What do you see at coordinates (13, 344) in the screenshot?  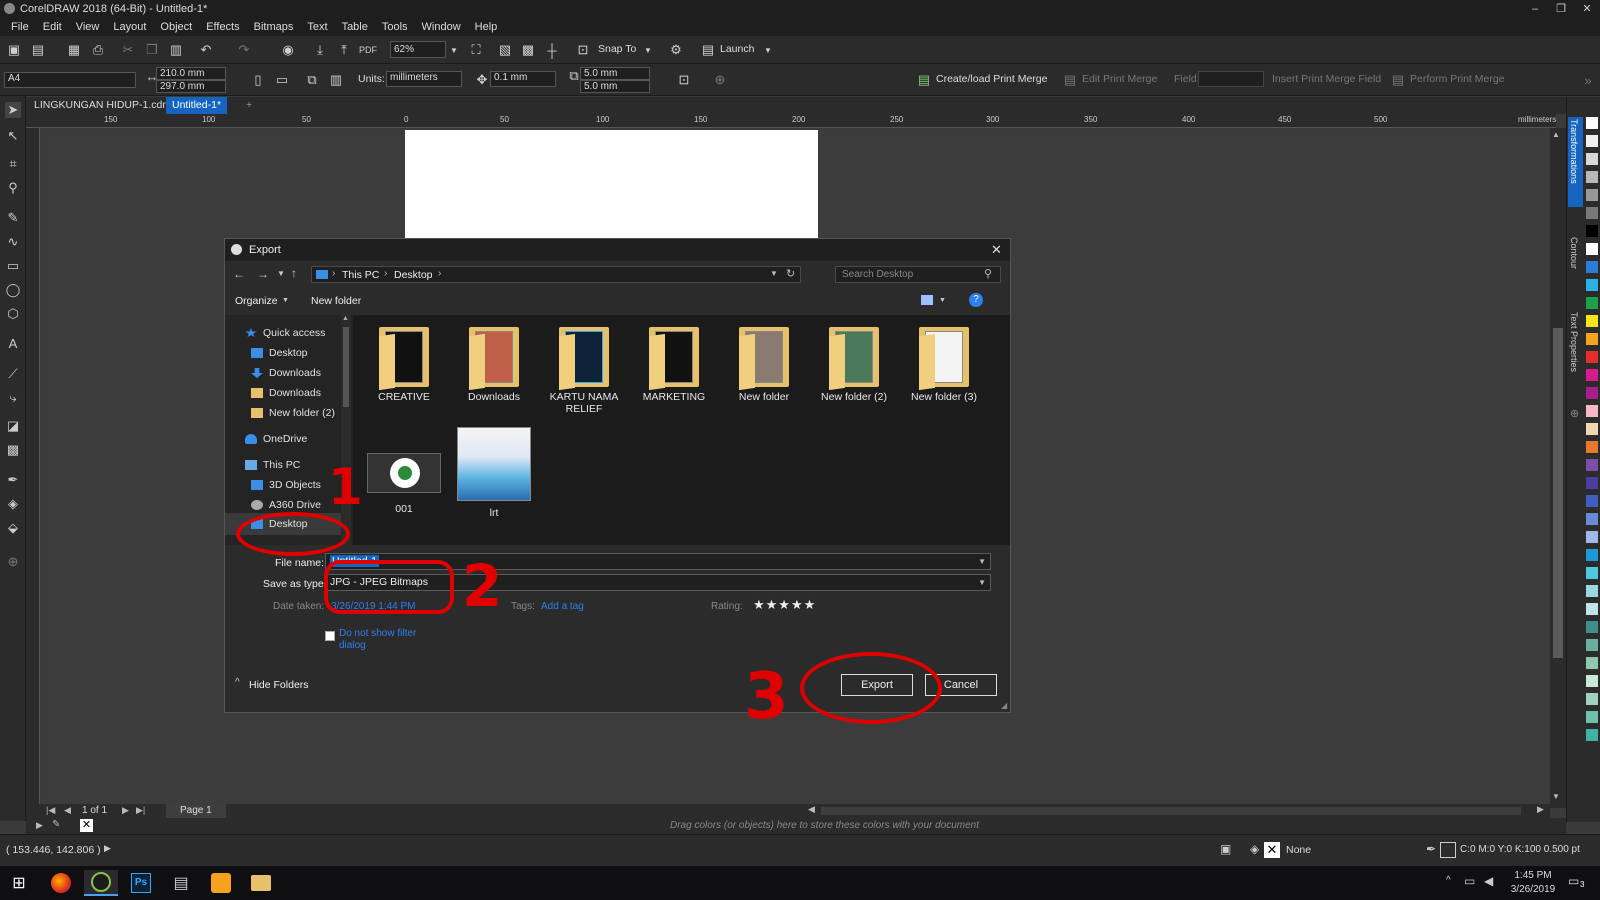 I see `text-tool-icon: A` at bounding box center [13, 344].